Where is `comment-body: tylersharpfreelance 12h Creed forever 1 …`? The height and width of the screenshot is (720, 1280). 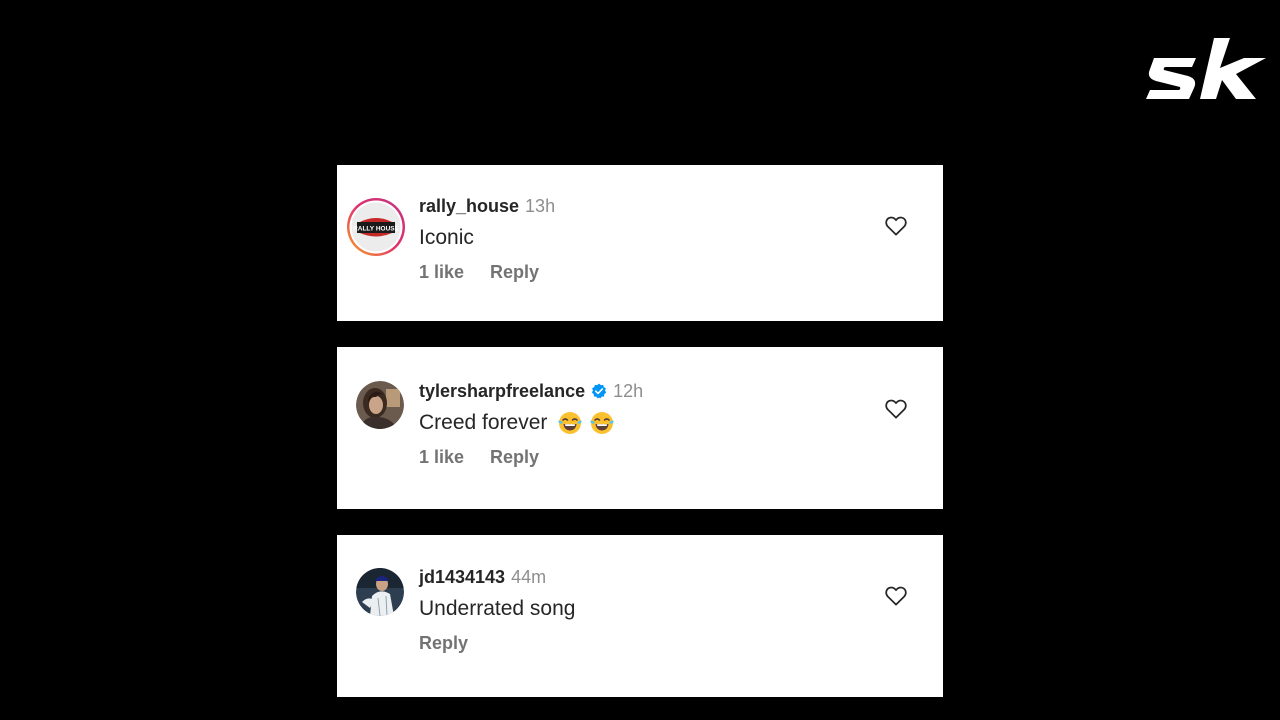
comment-body: tylersharpfreelance 12h Creed forever 1 … is located at coordinates (531, 424).